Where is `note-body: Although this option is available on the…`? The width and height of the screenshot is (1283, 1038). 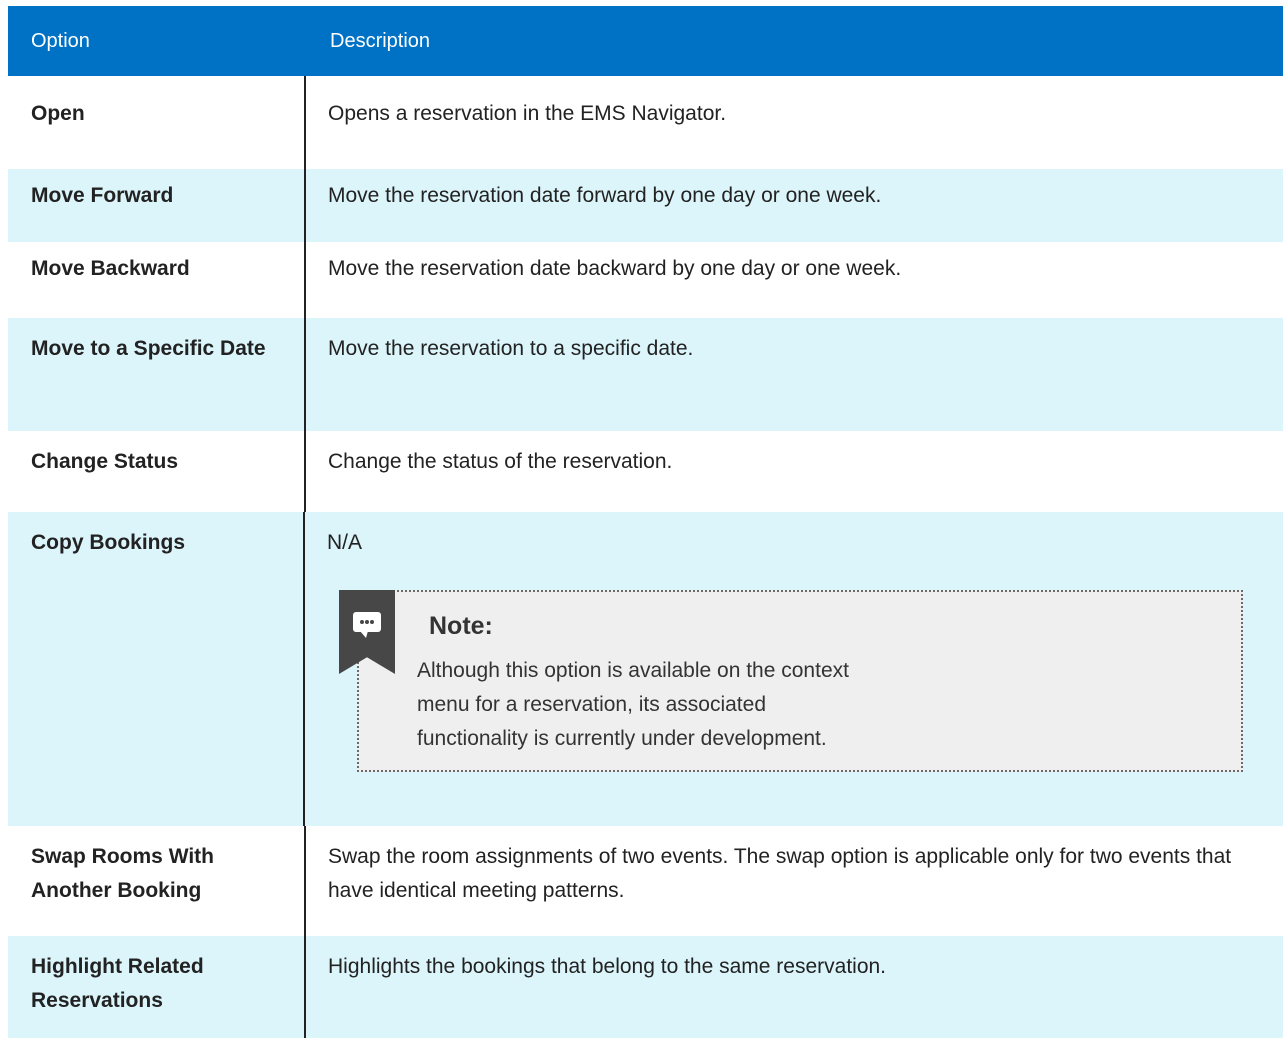 note-body: Although this option is available on the… is located at coordinates (633, 704).